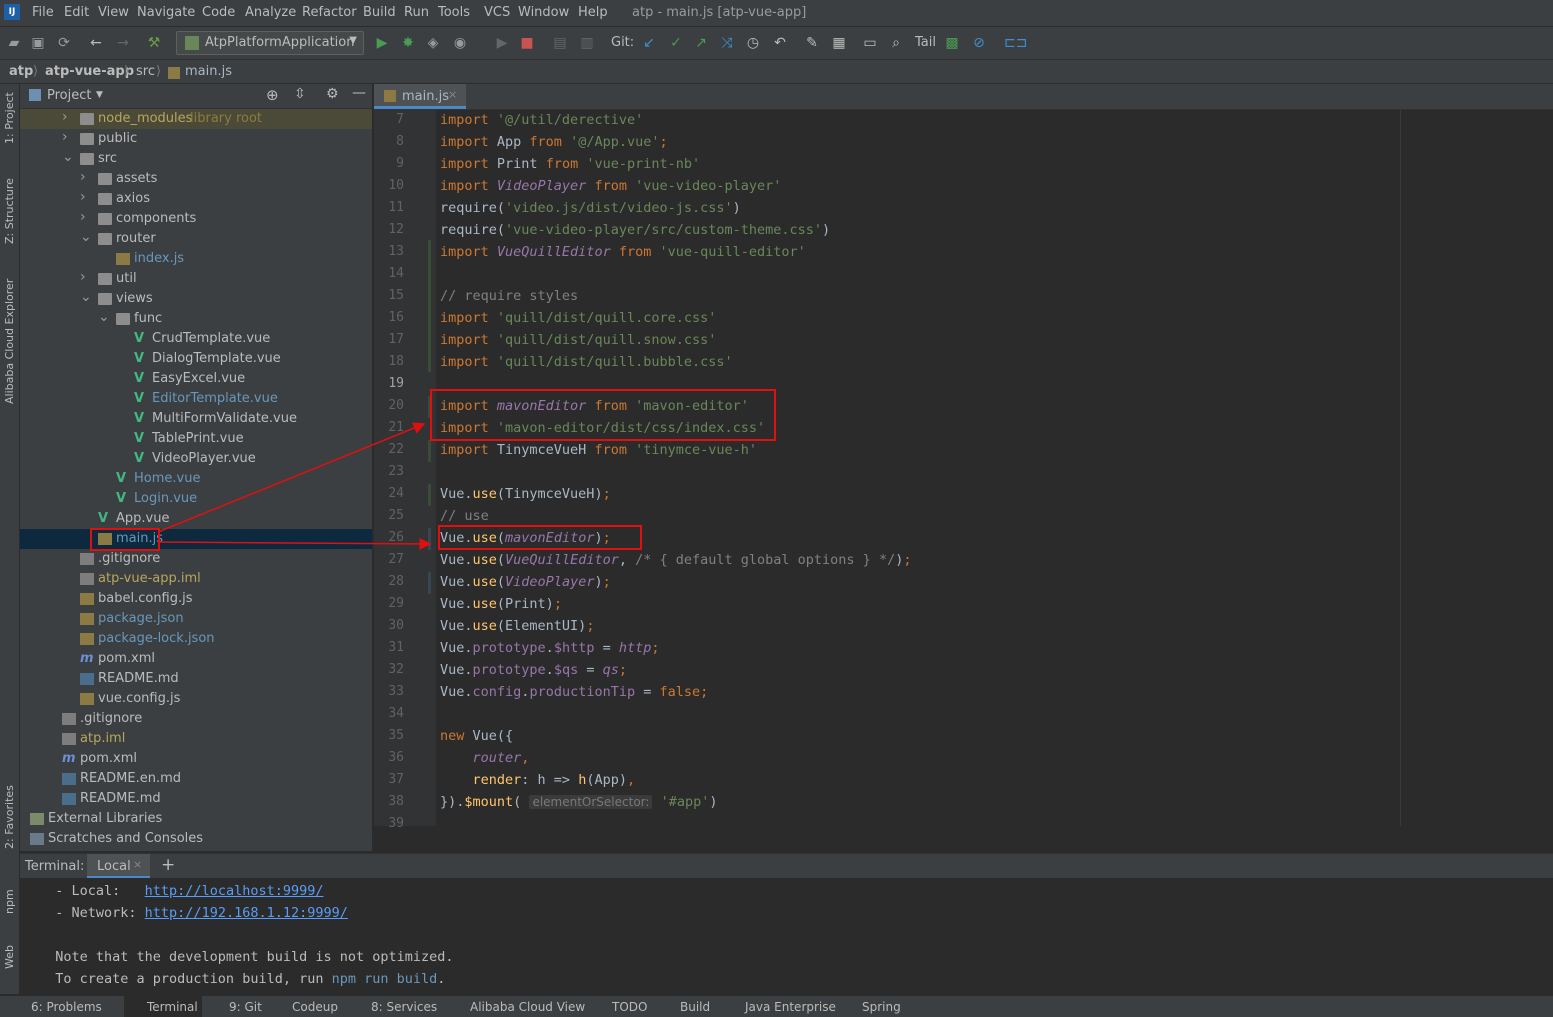 This screenshot has height=1017, width=1553. Describe the element at coordinates (790, 1007) in the screenshot. I see `statusbar-java-enterprise: Java Enterprise` at that location.